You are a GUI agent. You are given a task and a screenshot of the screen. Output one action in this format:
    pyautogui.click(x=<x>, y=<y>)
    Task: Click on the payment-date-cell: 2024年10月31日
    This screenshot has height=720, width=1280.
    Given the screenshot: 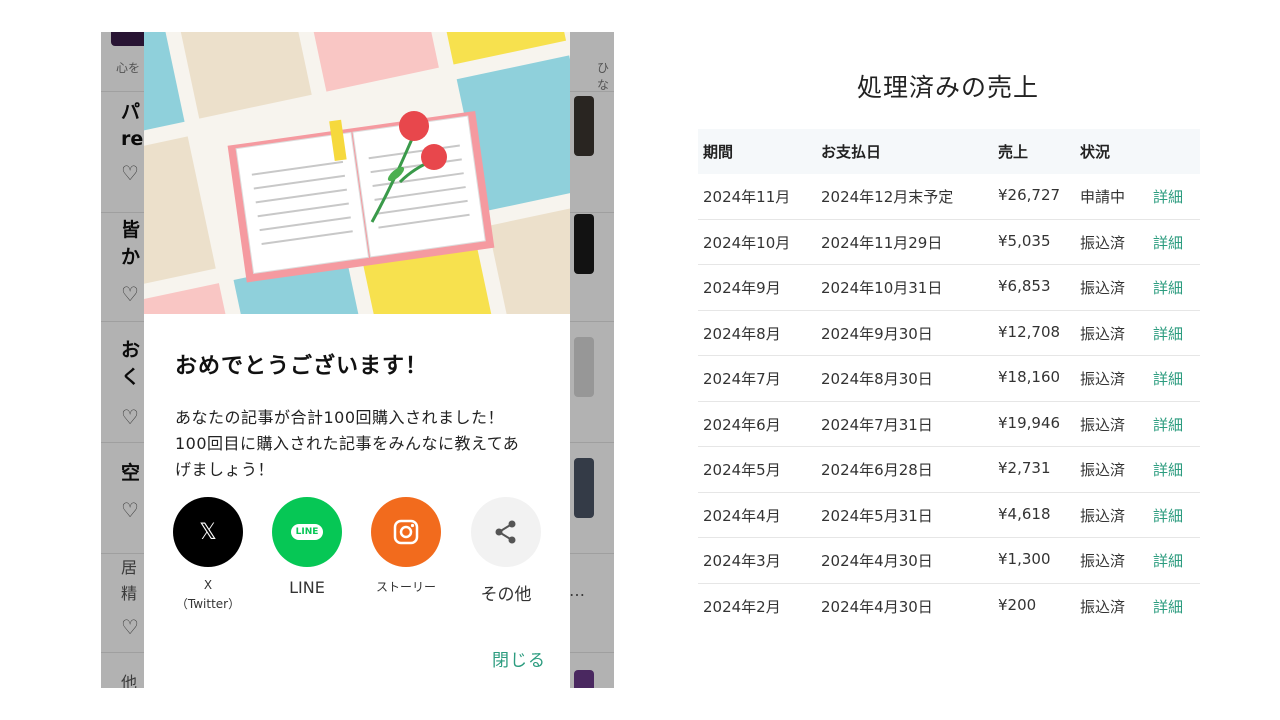 What is the action you would take?
    pyautogui.click(x=882, y=288)
    